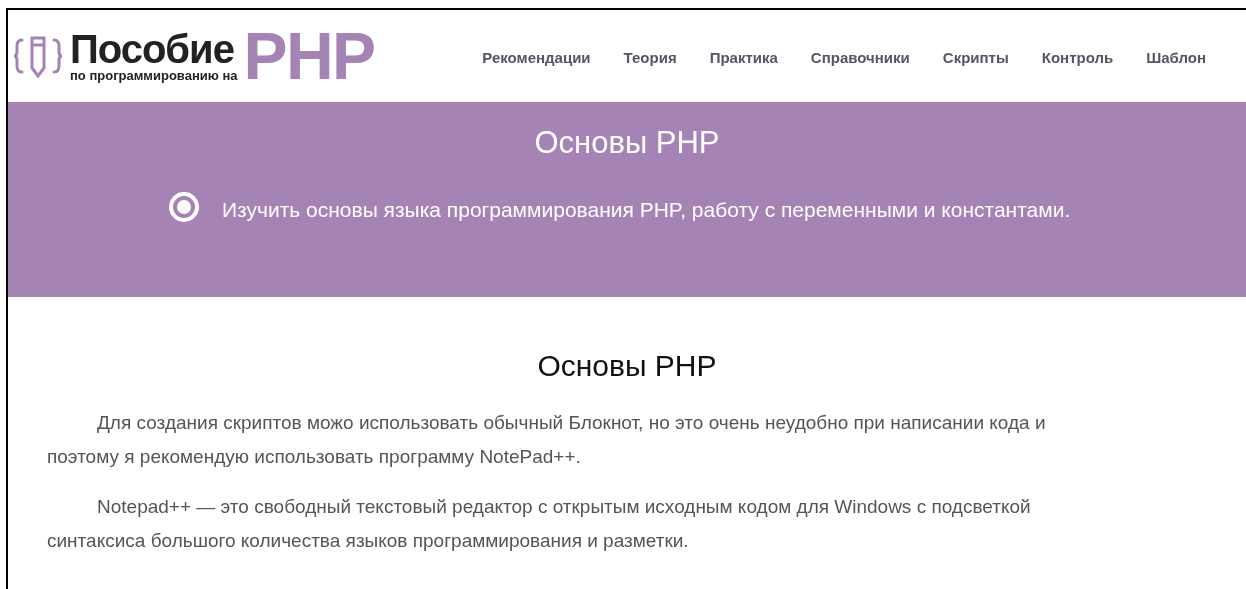  I want to click on nav-link: Теория, so click(650, 58).